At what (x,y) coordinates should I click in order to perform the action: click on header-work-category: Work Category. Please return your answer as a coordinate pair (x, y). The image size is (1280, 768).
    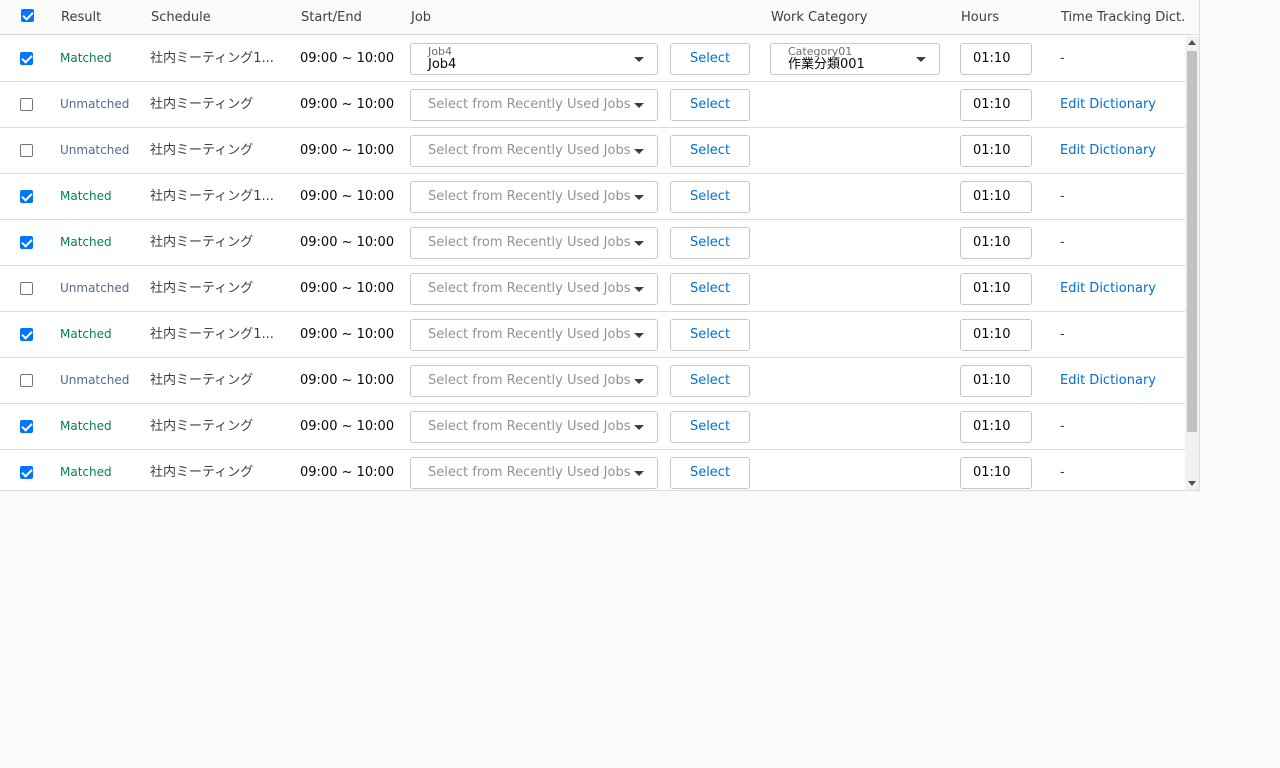
    Looking at the image, I should click on (819, 17).